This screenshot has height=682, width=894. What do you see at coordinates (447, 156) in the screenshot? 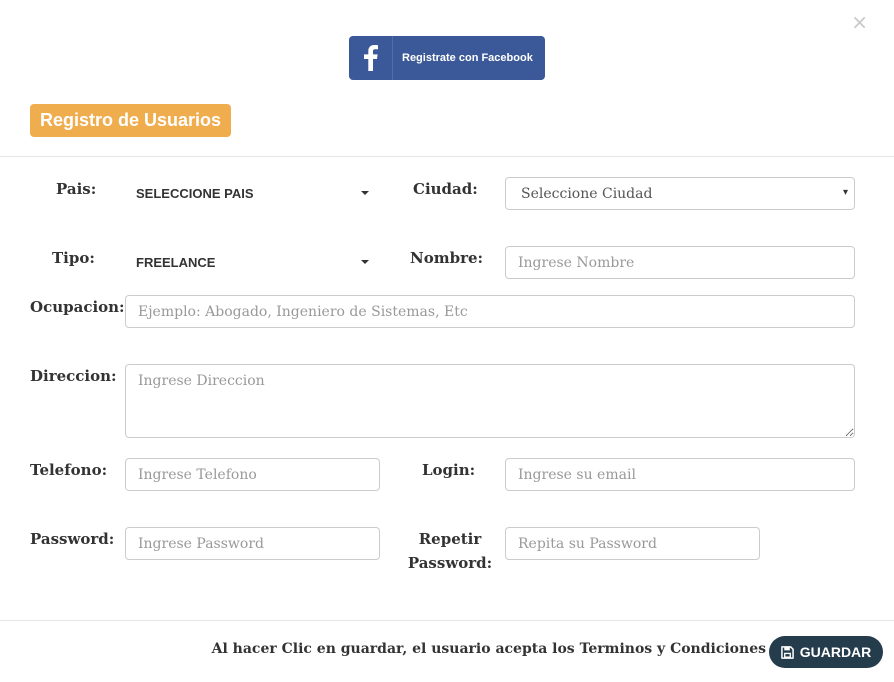
I see `header-divider` at bounding box center [447, 156].